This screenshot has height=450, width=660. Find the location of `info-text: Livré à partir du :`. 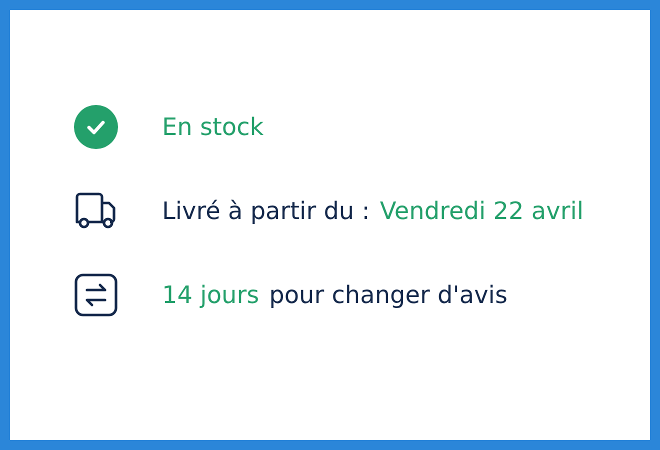

info-text: Livré à partir du : is located at coordinates (266, 211).